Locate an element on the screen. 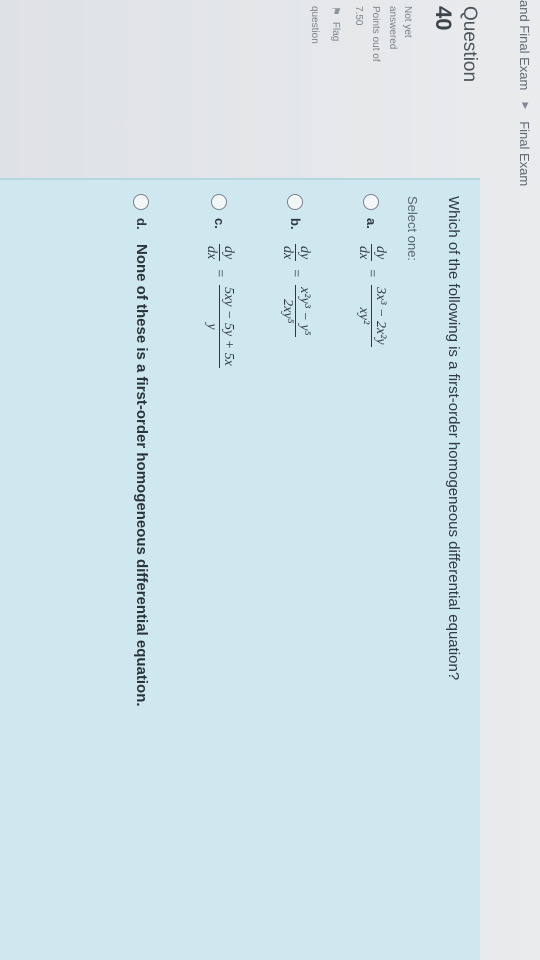  equation-b: dy dx = x²y³ − y⁵ 2xy⁵ is located at coordinates (295, 291).